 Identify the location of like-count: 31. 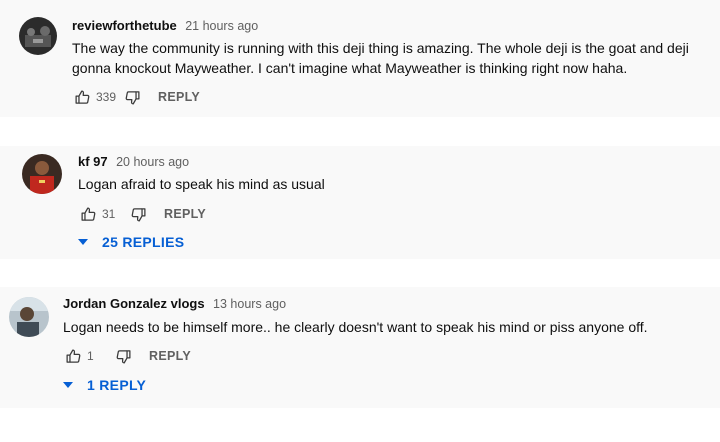
(109, 214).